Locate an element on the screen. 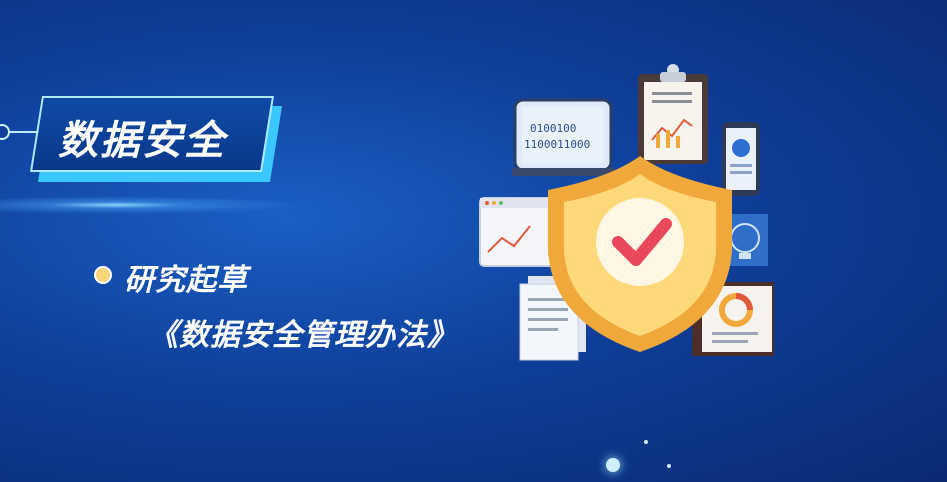  binary-line-2: 1100011000 is located at coordinates (557, 144).